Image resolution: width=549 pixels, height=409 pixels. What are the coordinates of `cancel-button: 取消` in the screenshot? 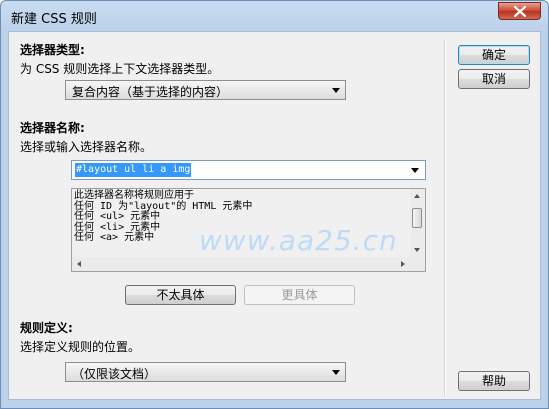 It's located at (494, 79).